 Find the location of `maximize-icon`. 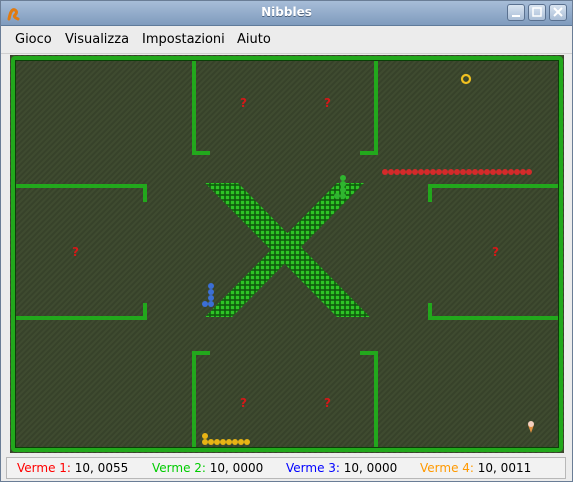

maximize-icon is located at coordinates (537, 12).